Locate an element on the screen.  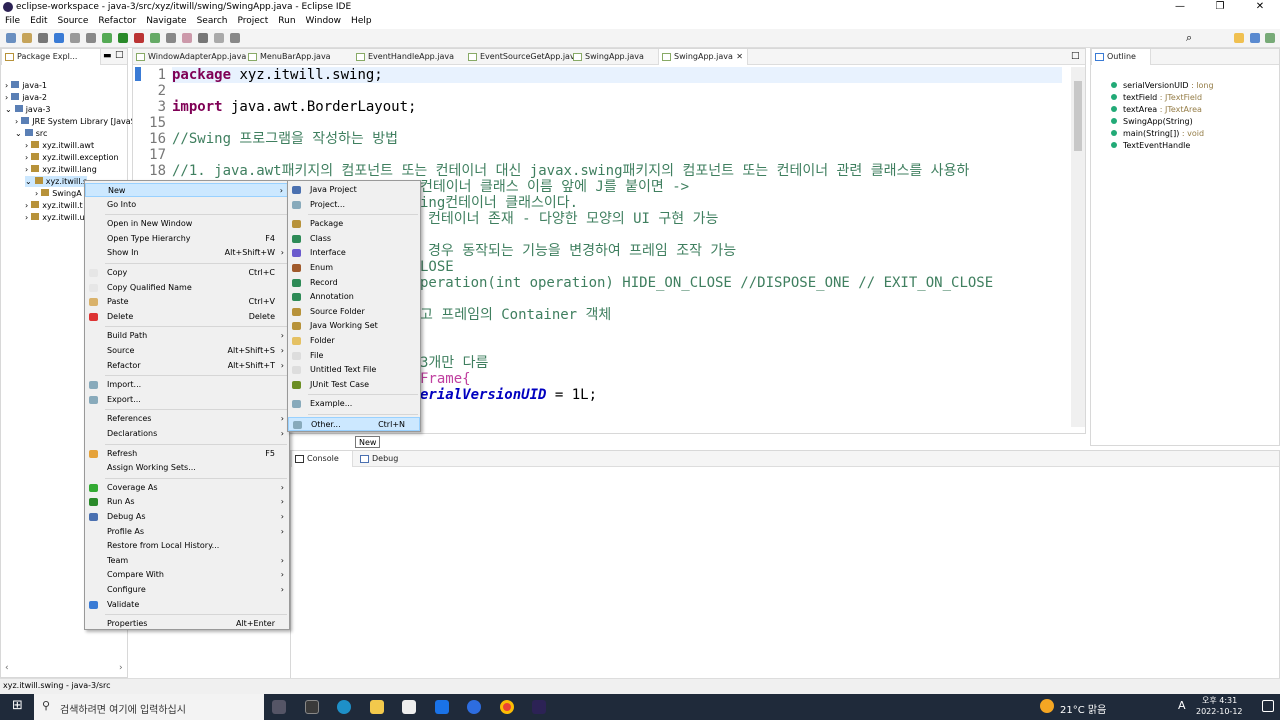
menu-item: Compare With › is located at coordinates (187, 575).